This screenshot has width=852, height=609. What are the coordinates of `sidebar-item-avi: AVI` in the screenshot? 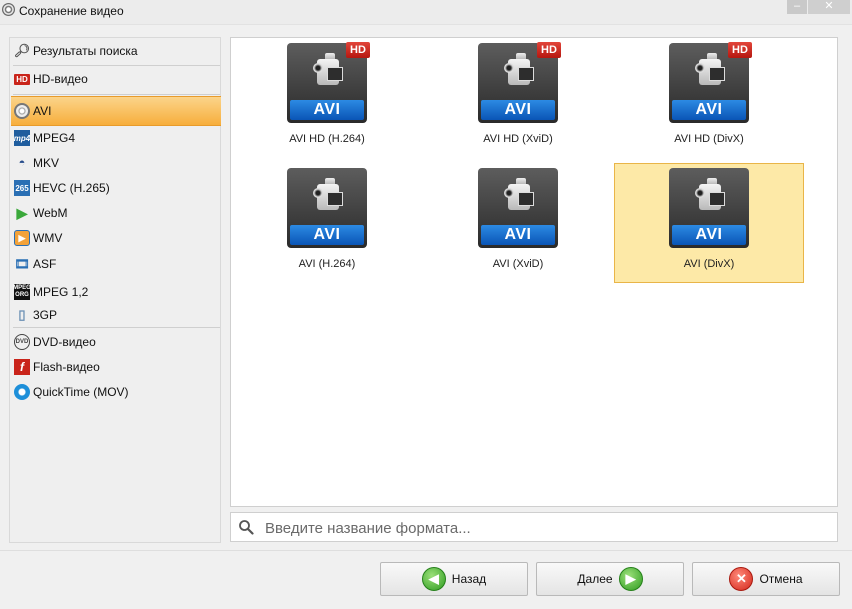 It's located at (116, 111).